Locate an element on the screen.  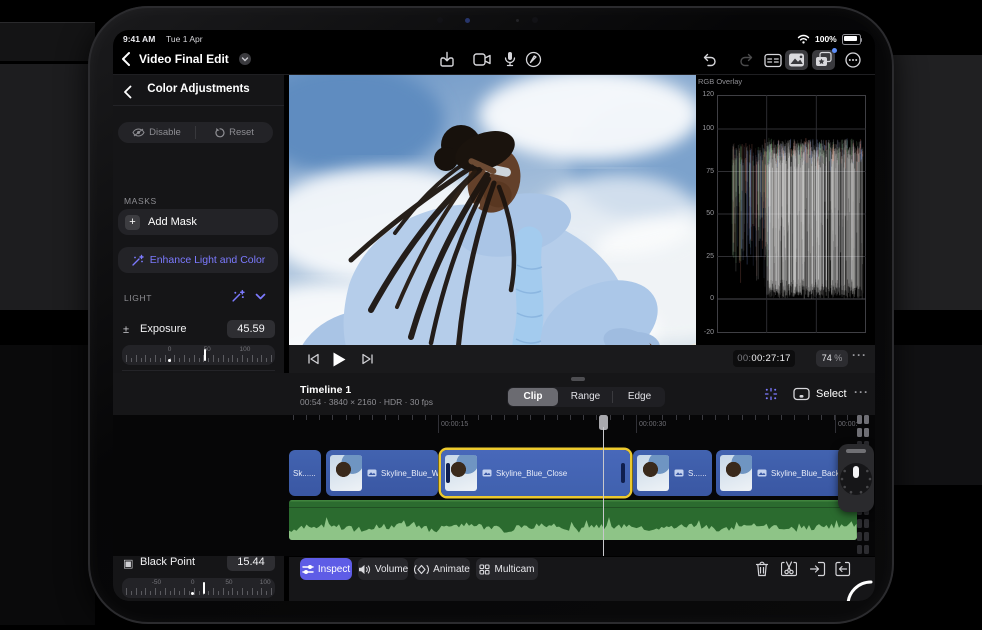
timeline-clip: Skyline_Blue_Background is located at coordinates (786, 473).